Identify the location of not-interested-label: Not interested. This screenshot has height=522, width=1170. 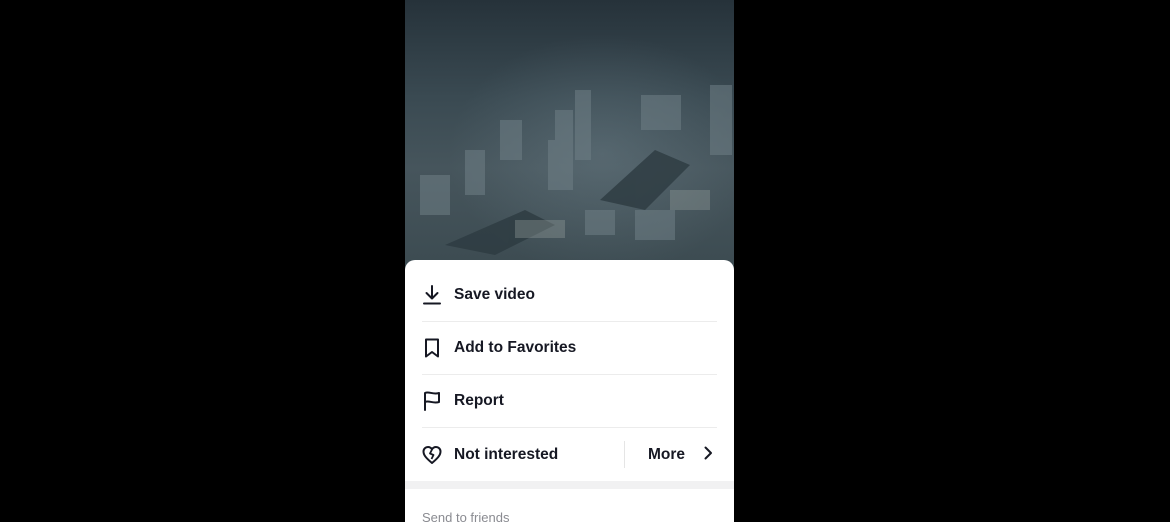
(506, 454).